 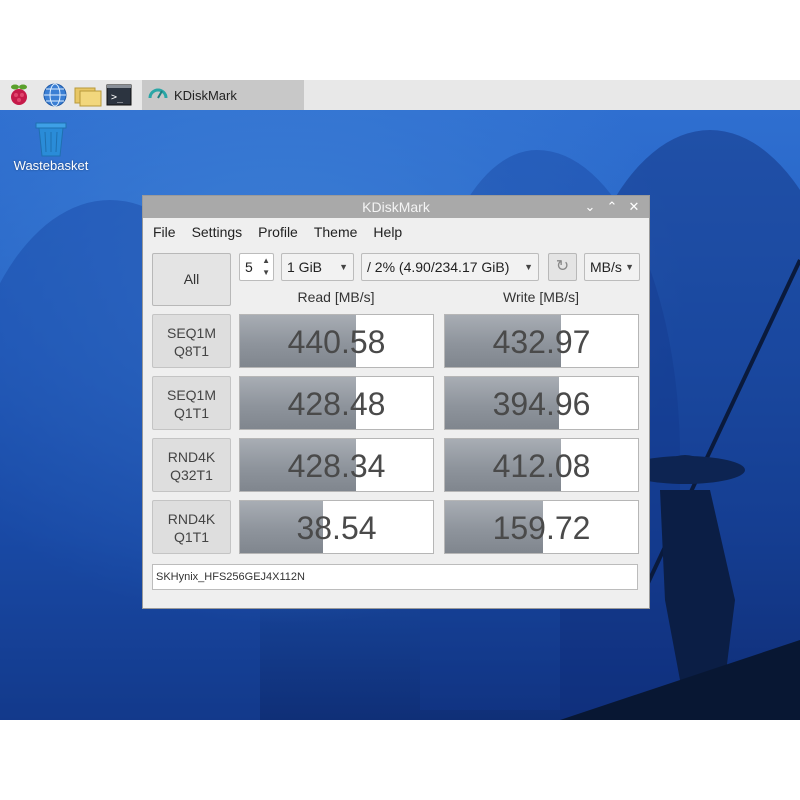 I want to click on result-value: 428.48, so click(x=336, y=404).